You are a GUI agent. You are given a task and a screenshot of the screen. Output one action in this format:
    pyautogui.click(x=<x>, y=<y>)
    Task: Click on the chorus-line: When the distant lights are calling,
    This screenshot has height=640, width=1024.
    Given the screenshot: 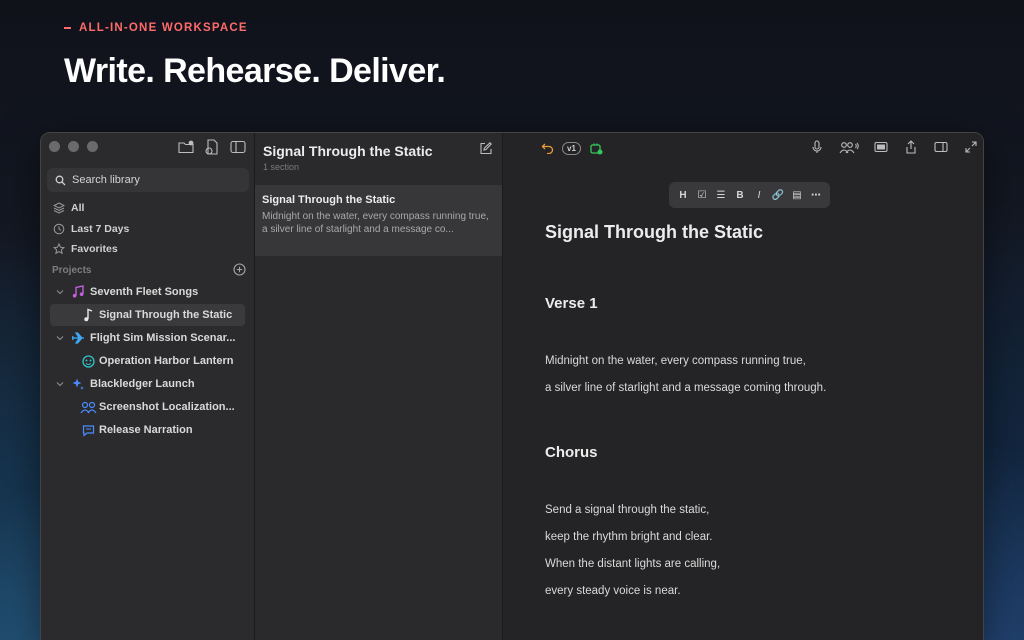 What is the action you would take?
    pyautogui.click(x=633, y=564)
    